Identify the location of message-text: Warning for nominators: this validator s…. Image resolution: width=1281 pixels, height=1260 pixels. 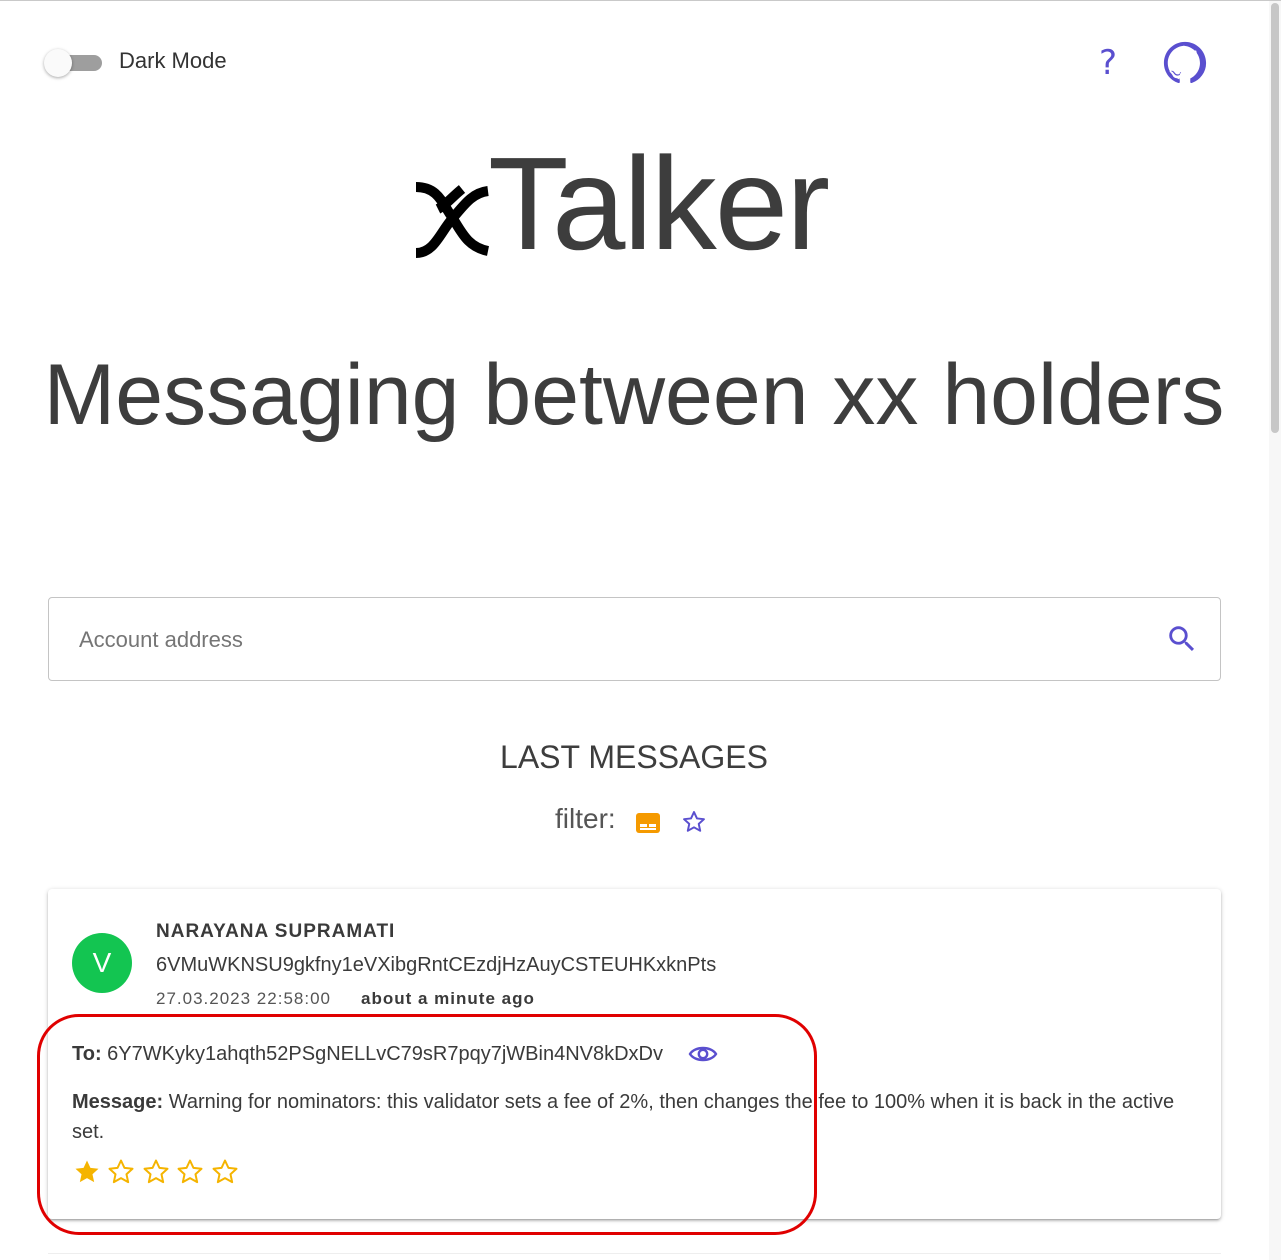
(623, 1117).